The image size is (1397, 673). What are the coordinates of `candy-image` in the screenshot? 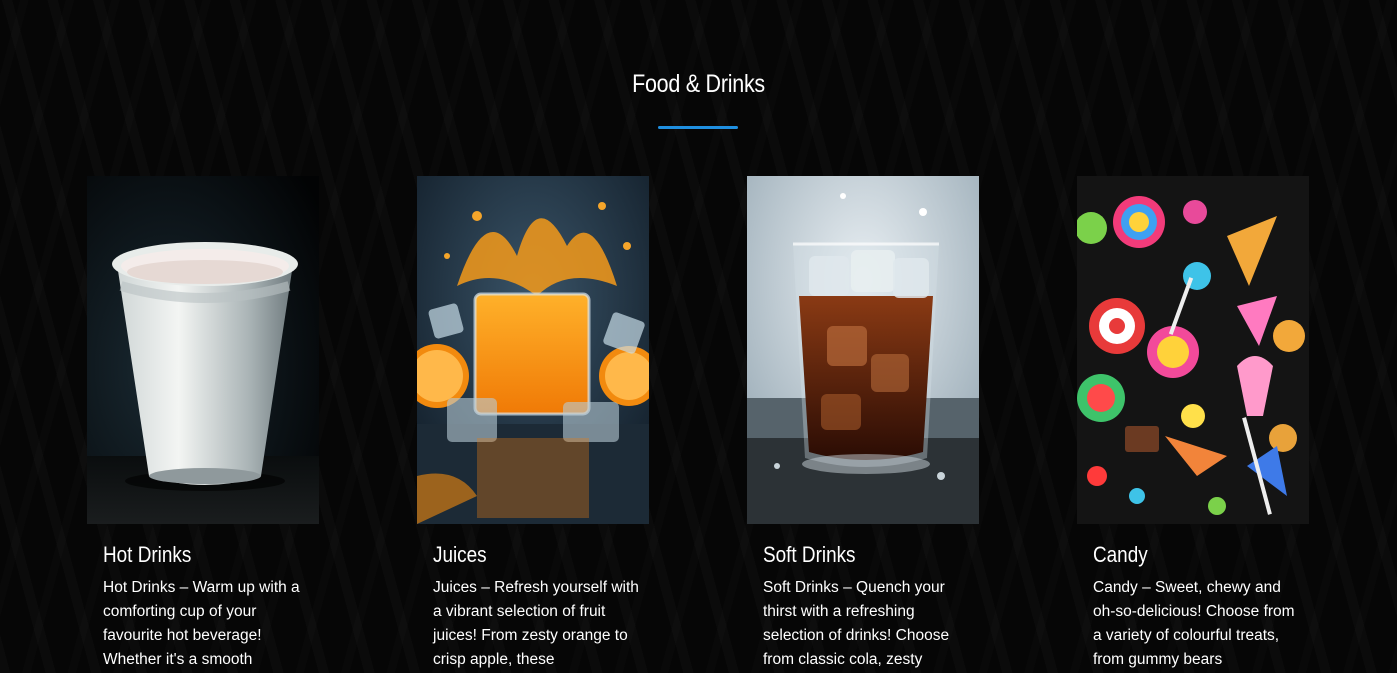 It's located at (1193, 350).